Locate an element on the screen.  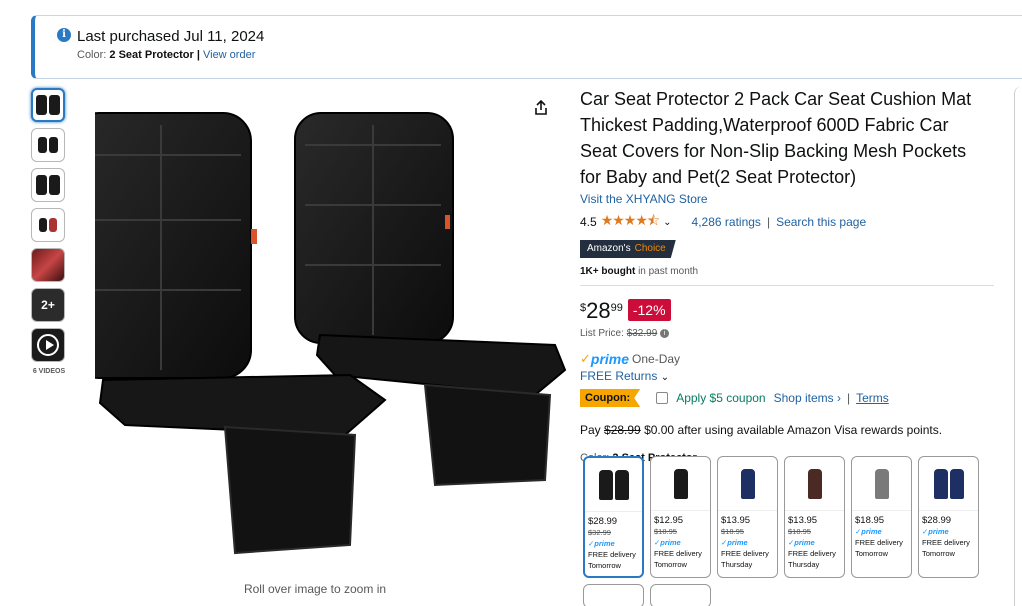
star-rating-icon: ★★★★⯪ is located at coordinates (630, 222).